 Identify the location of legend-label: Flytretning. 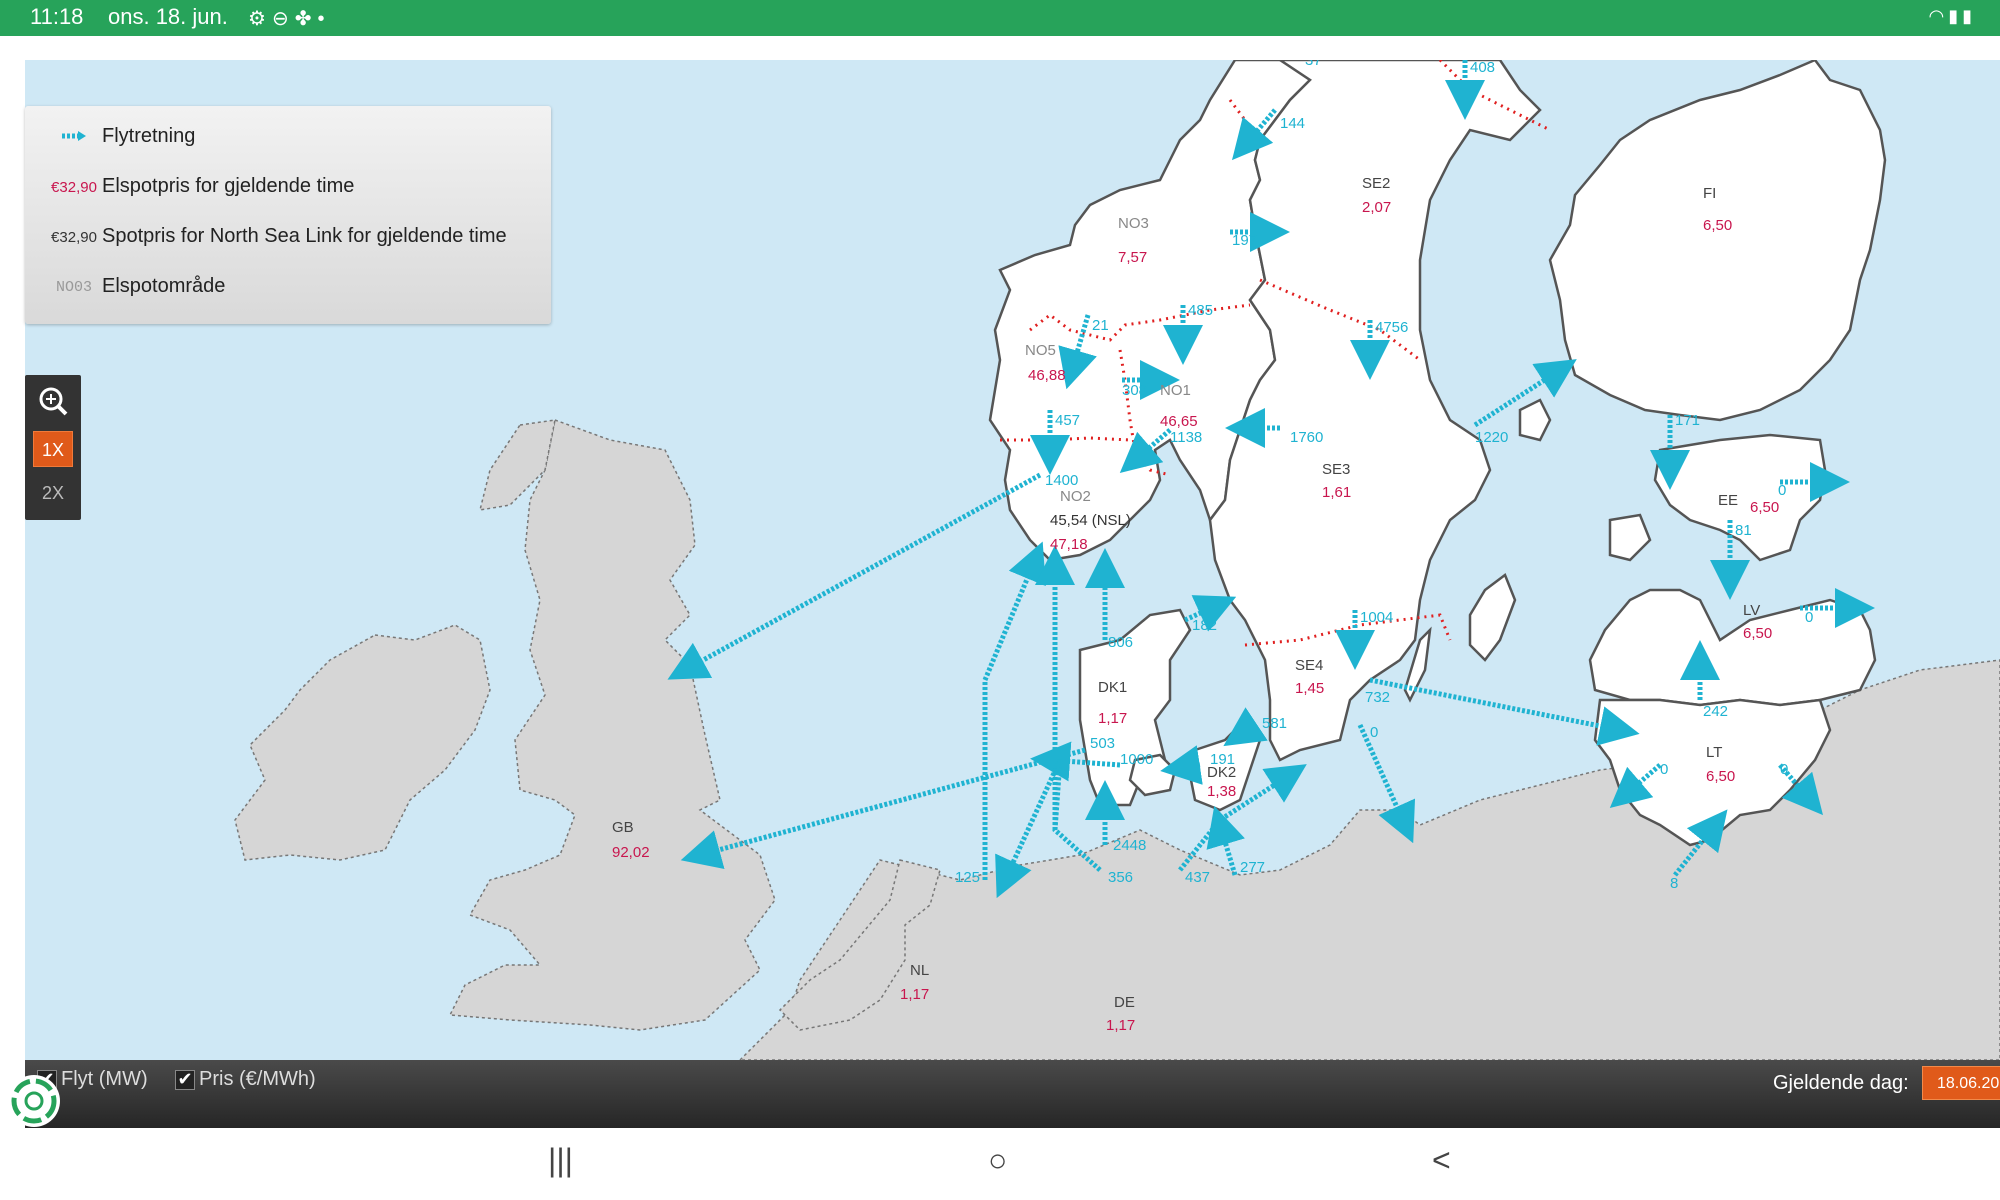
(149, 136).